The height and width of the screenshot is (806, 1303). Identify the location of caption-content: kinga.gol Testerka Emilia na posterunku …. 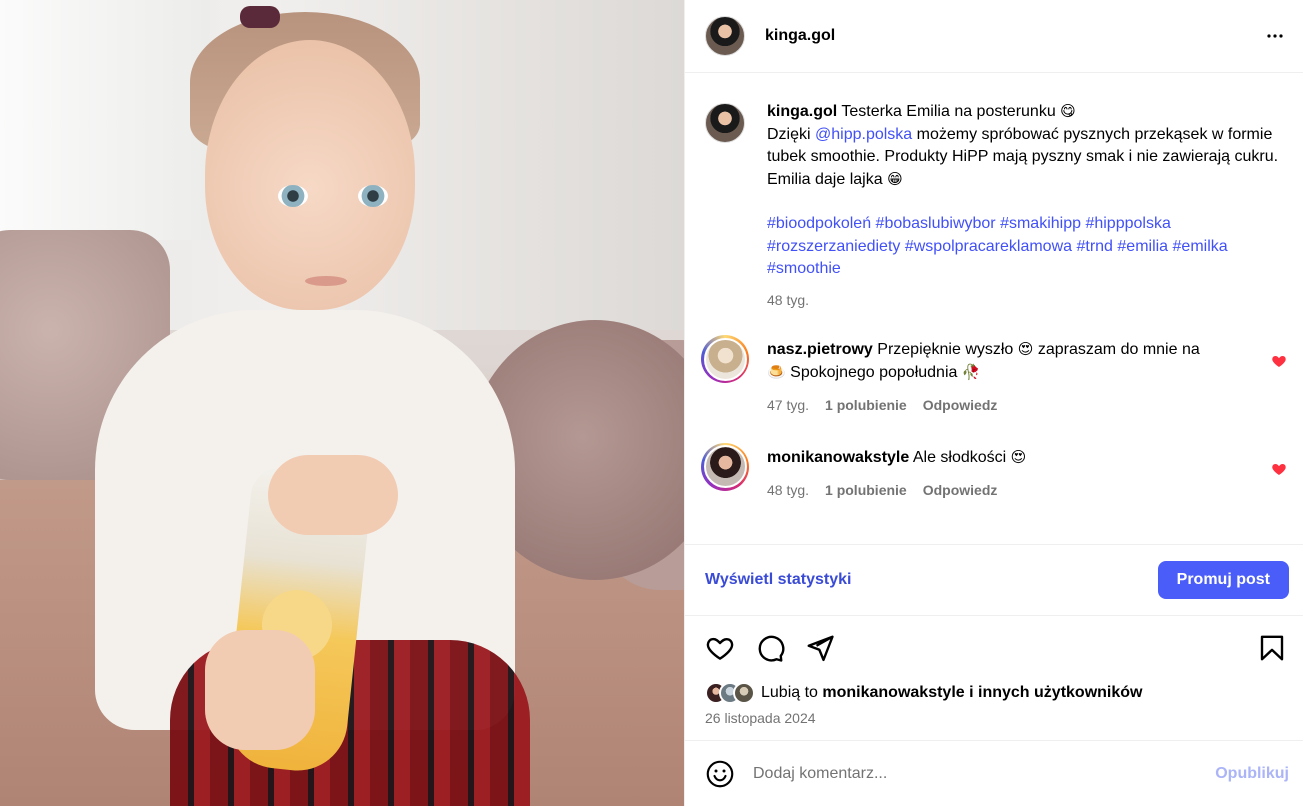
(1027, 206).